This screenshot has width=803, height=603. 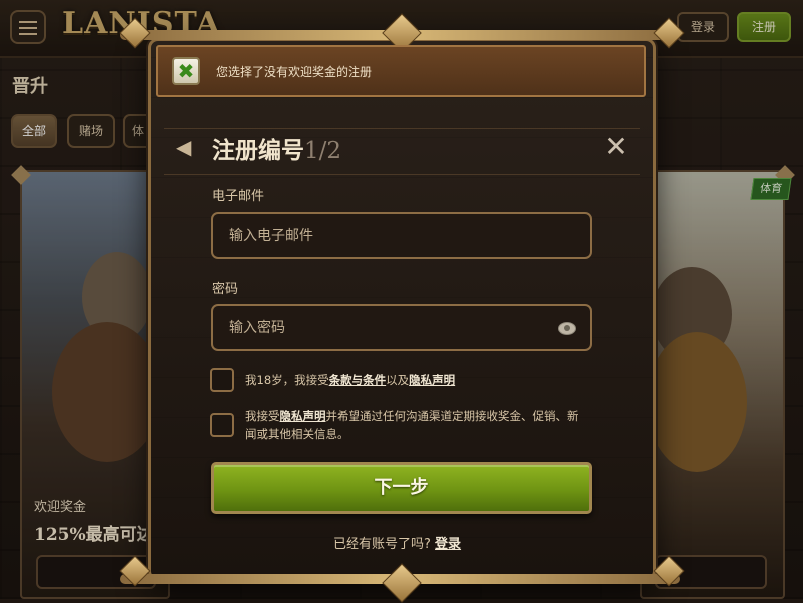 I want to click on clover-icon: ✖, so click(x=186, y=71).